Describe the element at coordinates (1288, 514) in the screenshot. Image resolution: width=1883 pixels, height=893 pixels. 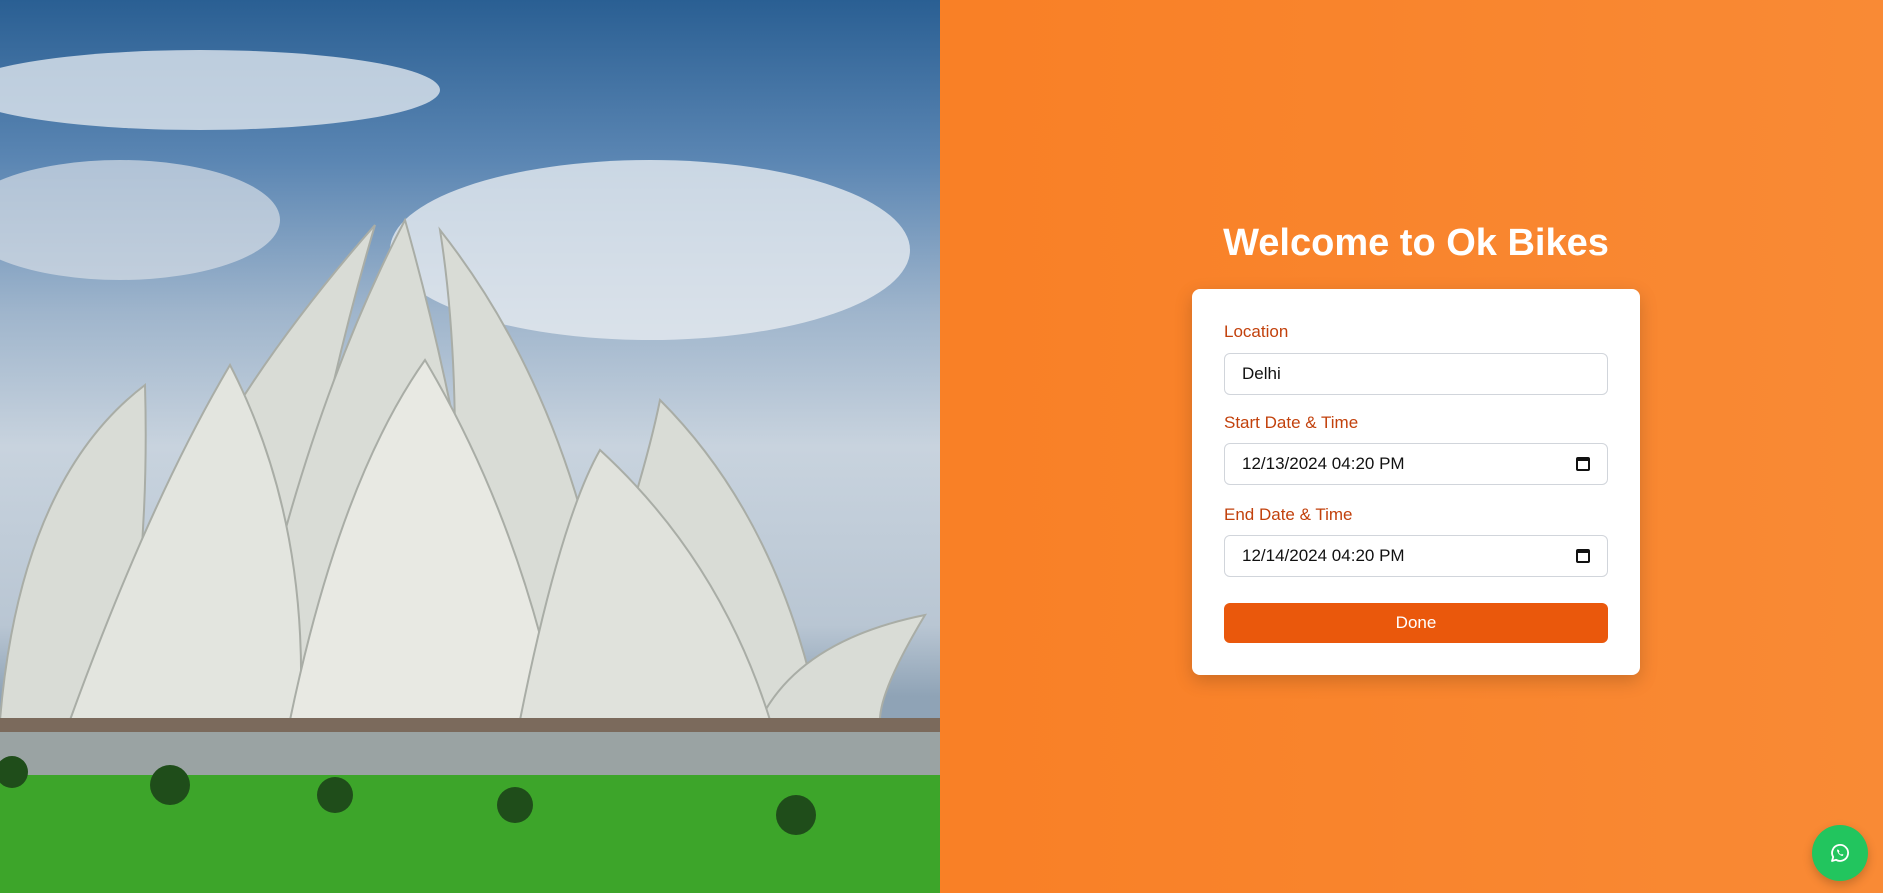
I see `end-datetime-label: End Date & Time` at that location.